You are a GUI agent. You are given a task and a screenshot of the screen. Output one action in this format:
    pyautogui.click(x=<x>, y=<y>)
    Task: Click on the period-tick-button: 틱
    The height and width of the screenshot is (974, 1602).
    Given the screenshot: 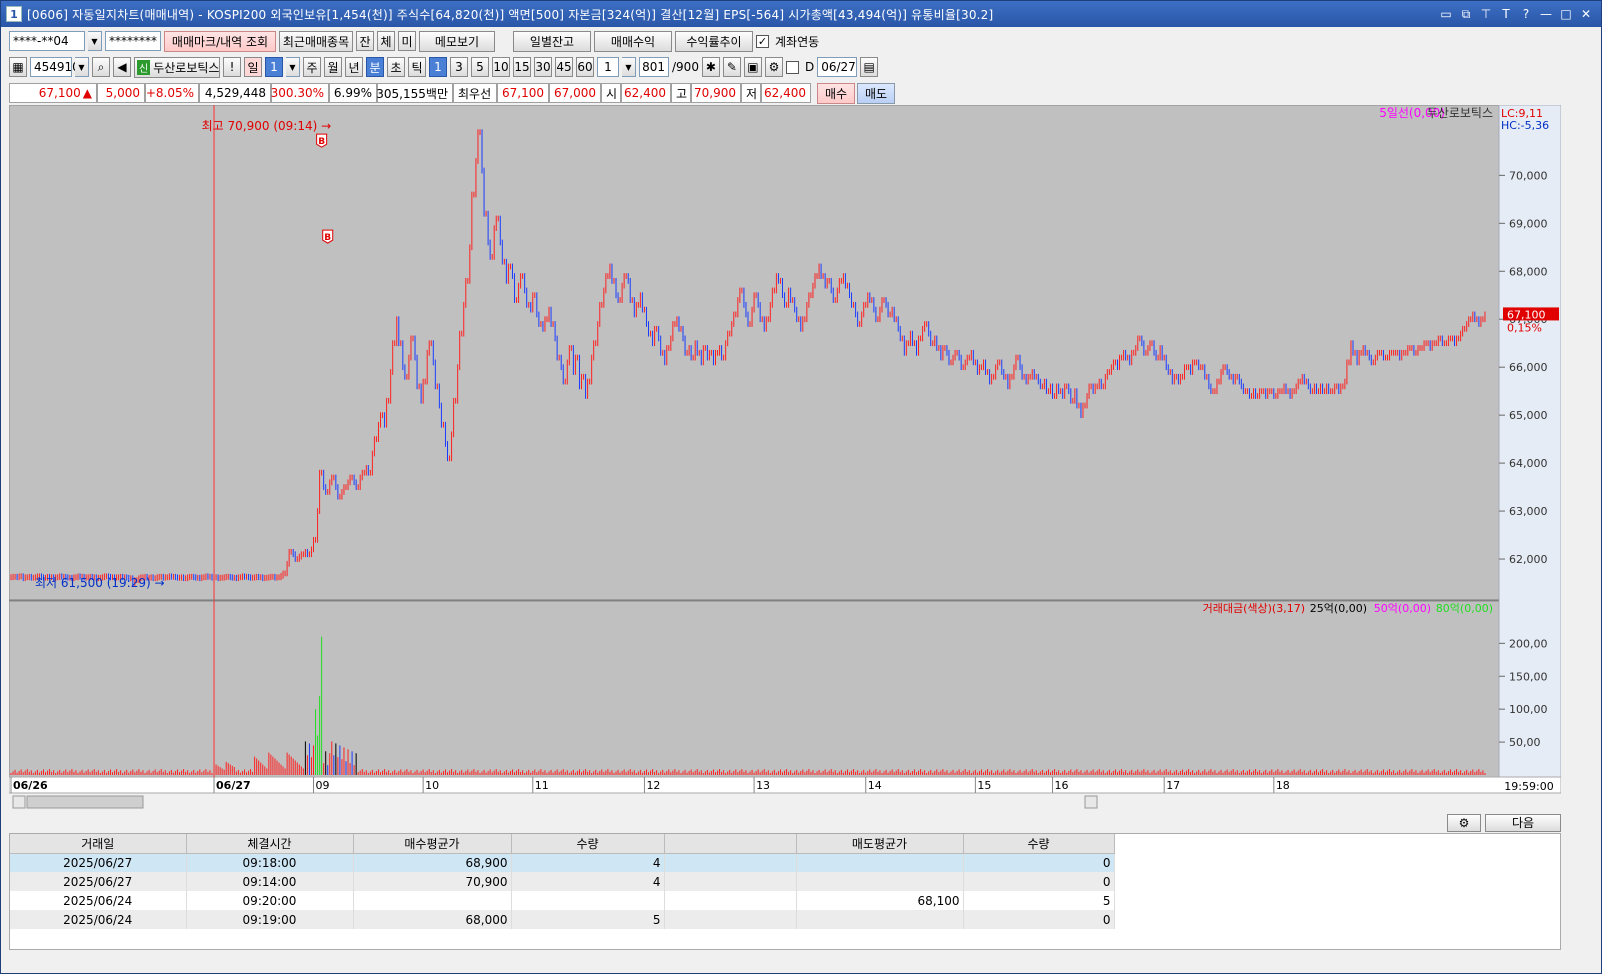 What is the action you would take?
    pyautogui.click(x=417, y=67)
    